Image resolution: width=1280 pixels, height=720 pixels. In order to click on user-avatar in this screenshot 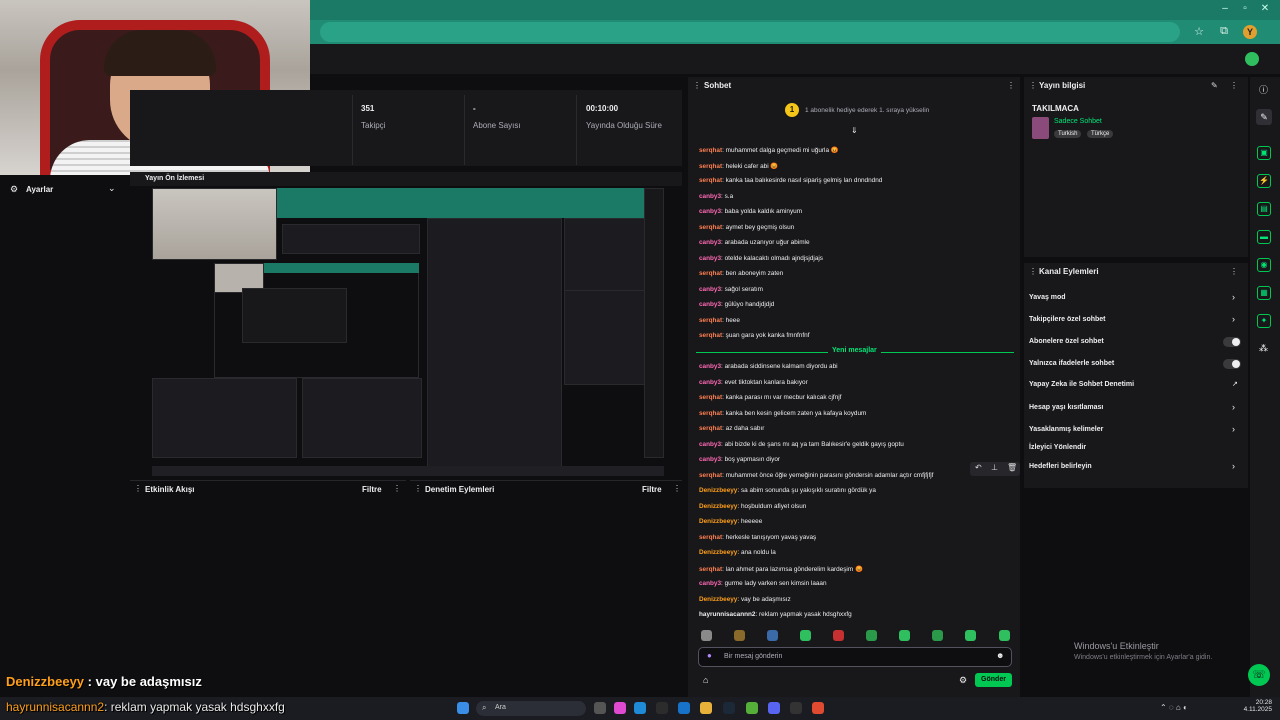, I will do `click(1252, 59)`.